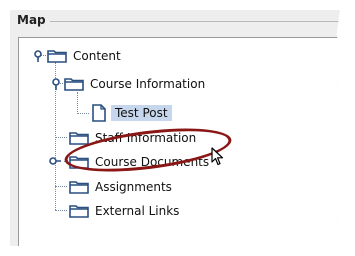 The image size is (355, 256). I want to click on tree-item-course-information: Course Information, so click(134, 84).